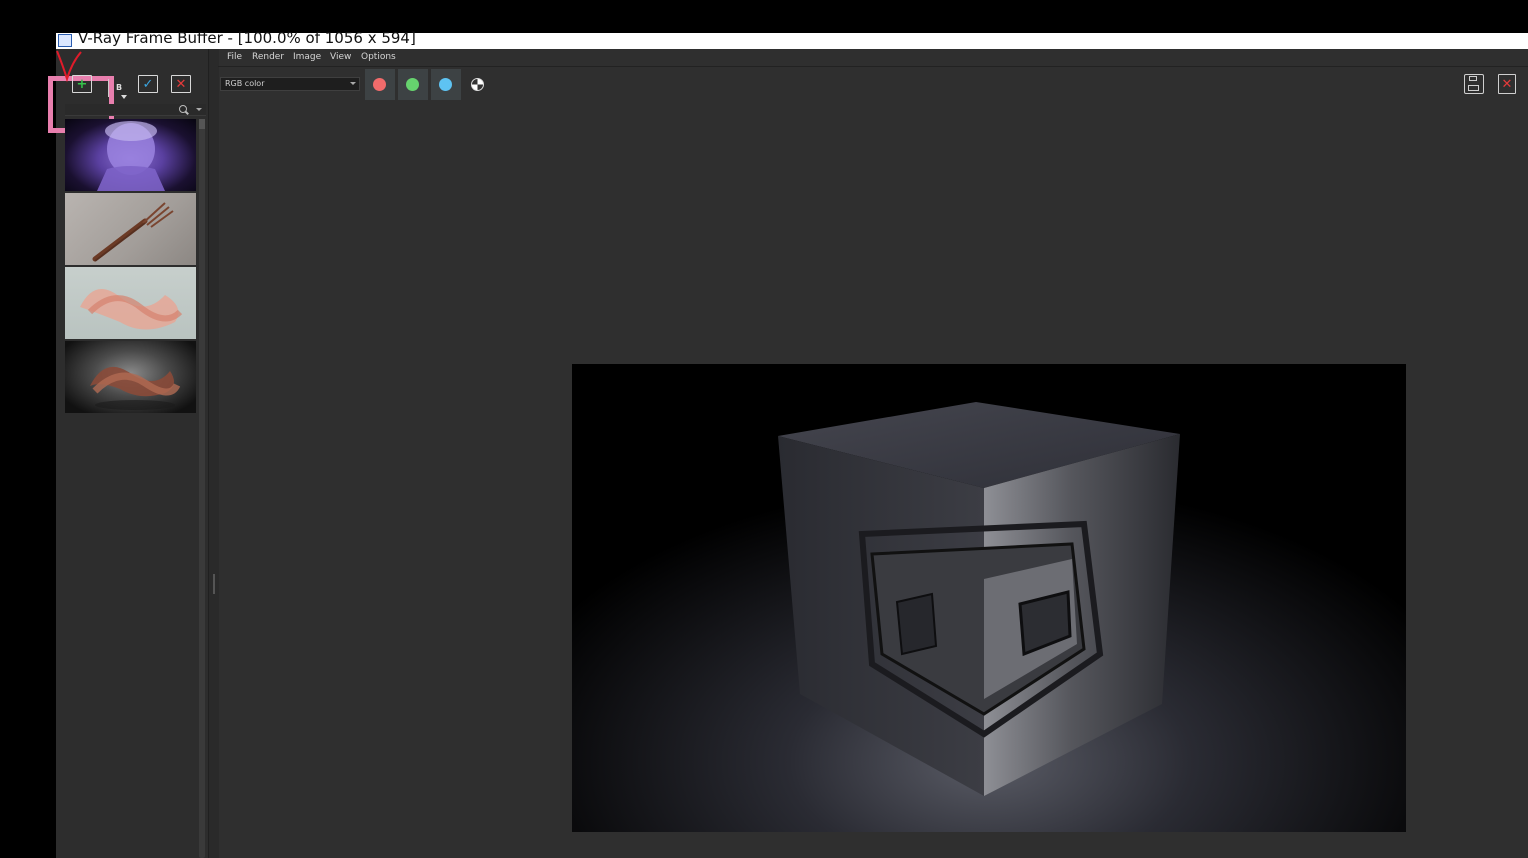  I want to click on ab-compare-label: B, so click(119, 87).